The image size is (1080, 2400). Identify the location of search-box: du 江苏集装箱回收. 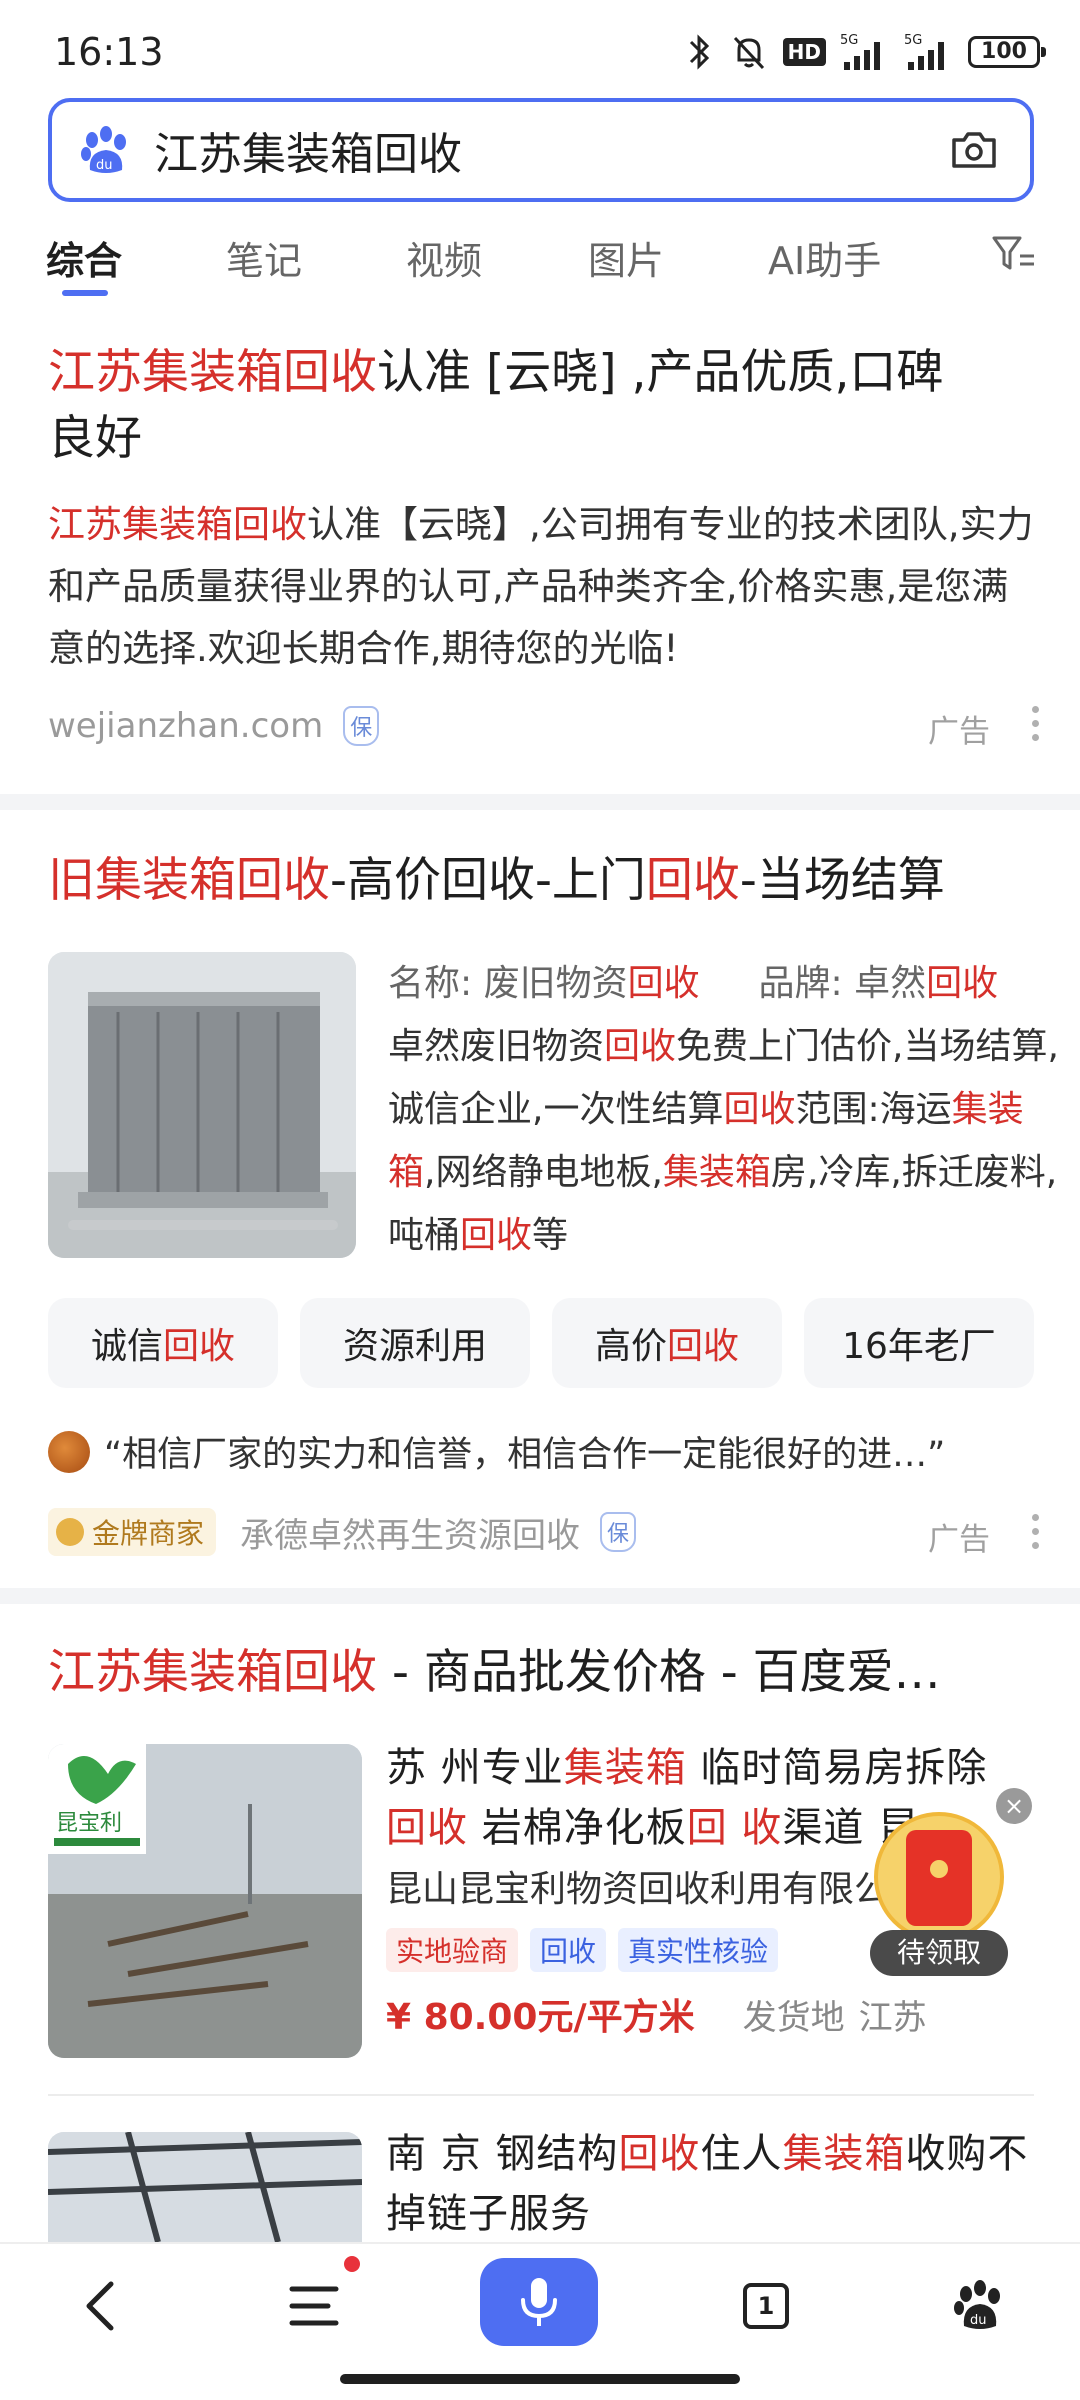
(541, 150).